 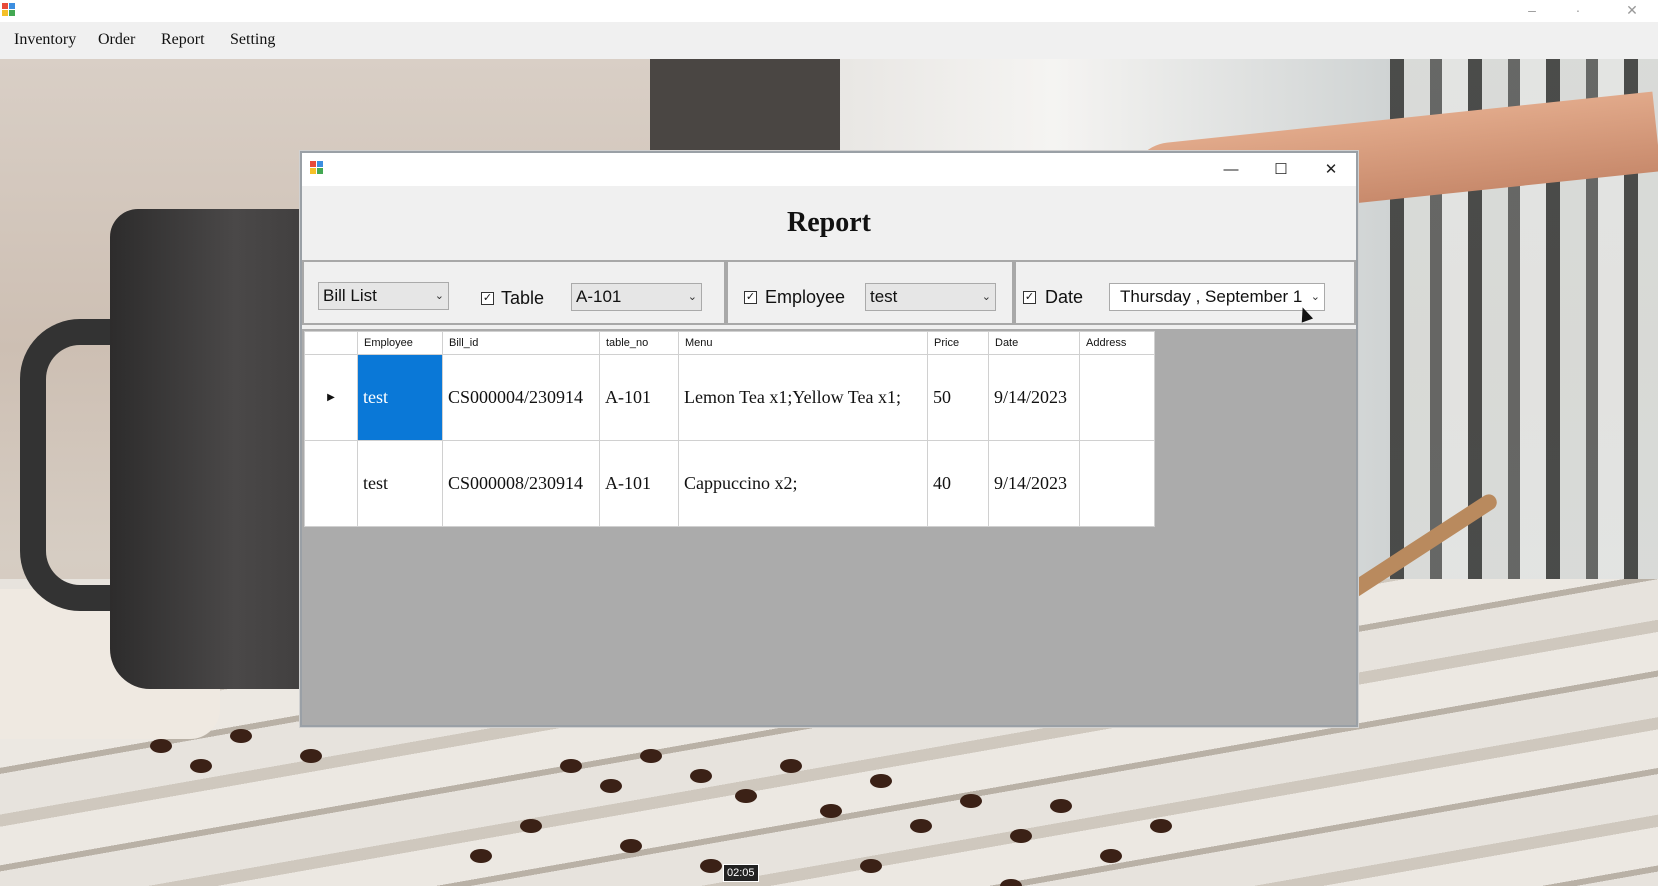 What do you see at coordinates (523, 298) in the screenshot?
I see `table-label: Table` at bounding box center [523, 298].